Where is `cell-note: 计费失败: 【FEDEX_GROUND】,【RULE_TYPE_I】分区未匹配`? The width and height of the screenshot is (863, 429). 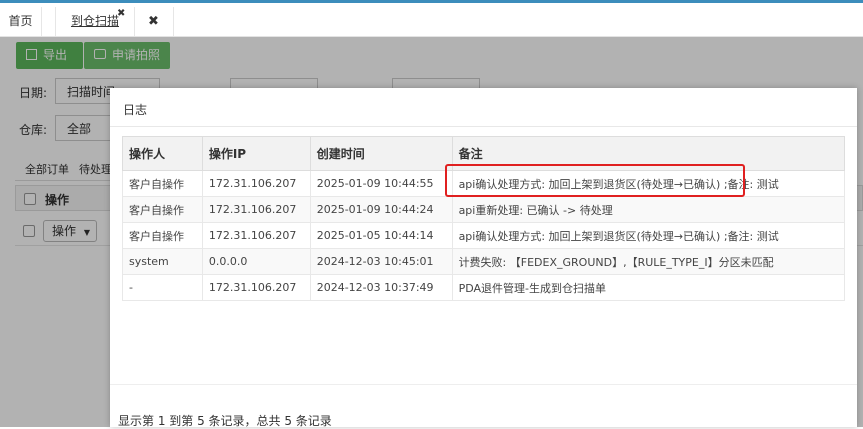
cell-note: 计费失败: 【FEDEX_GROUND】,【RULE_TYPE_I】分区未匹配 is located at coordinates (648, 261).